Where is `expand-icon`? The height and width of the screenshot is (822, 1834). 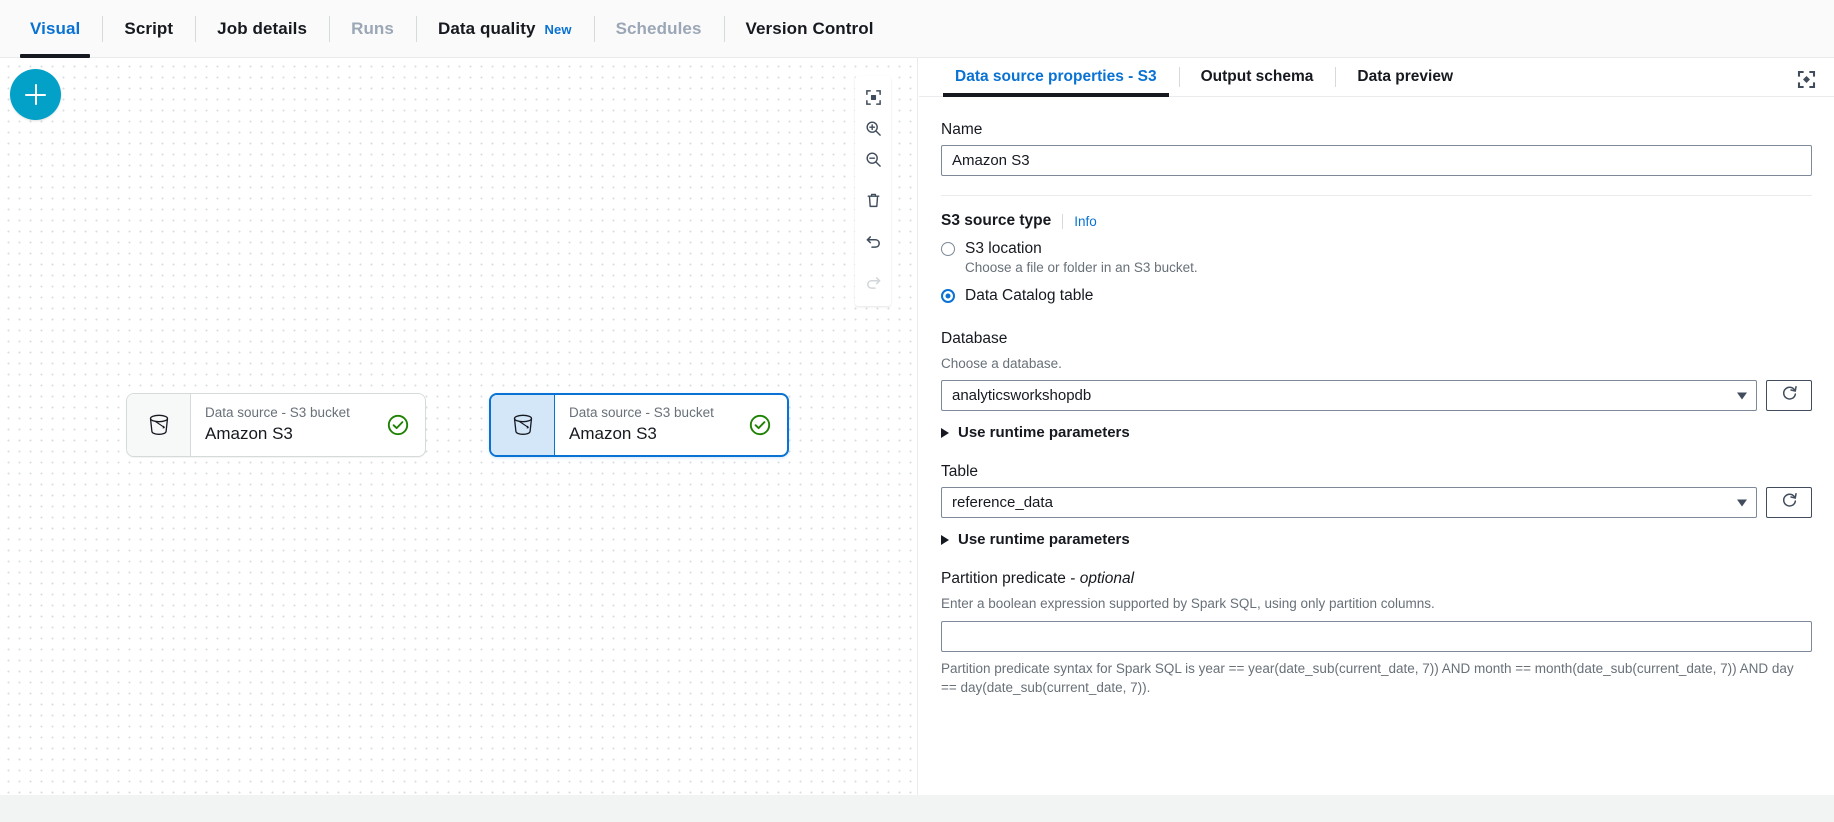 expand-icon is located at coordinates (1806, 79).